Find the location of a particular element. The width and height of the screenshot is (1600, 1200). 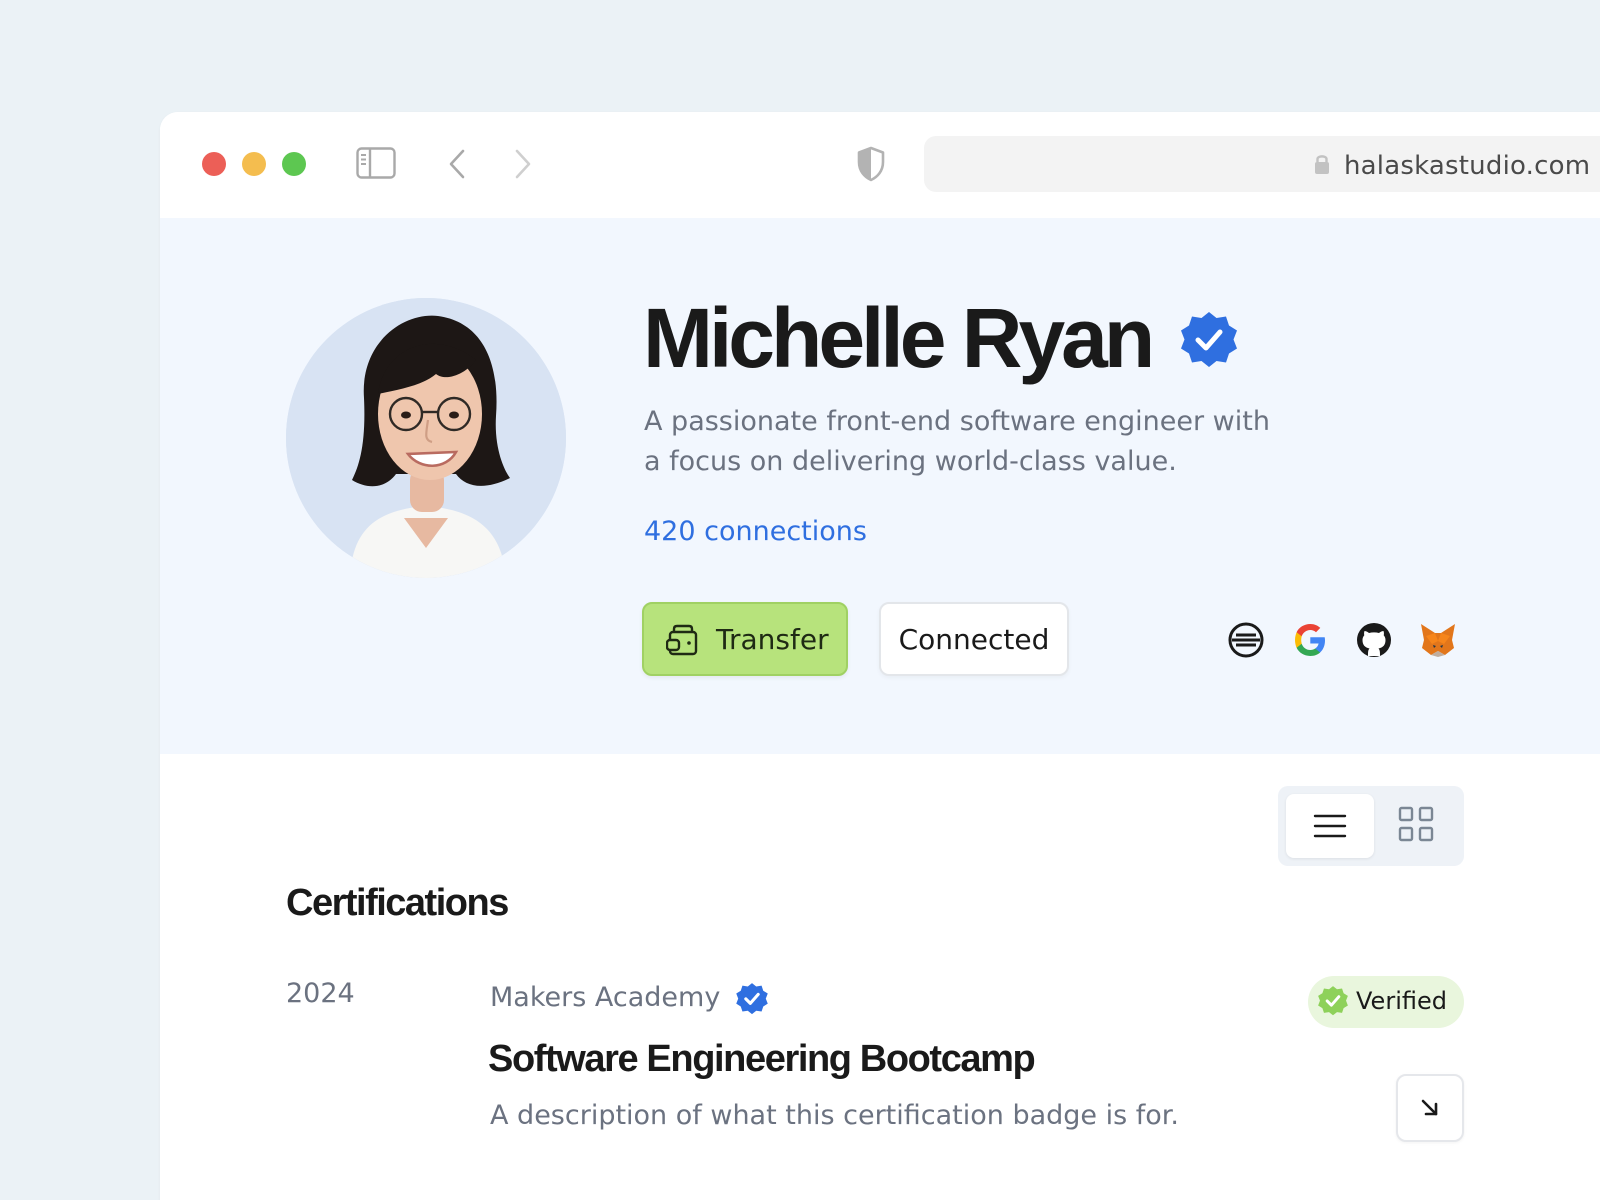

verified-badge-icon is located at coordinates (1209, 339).